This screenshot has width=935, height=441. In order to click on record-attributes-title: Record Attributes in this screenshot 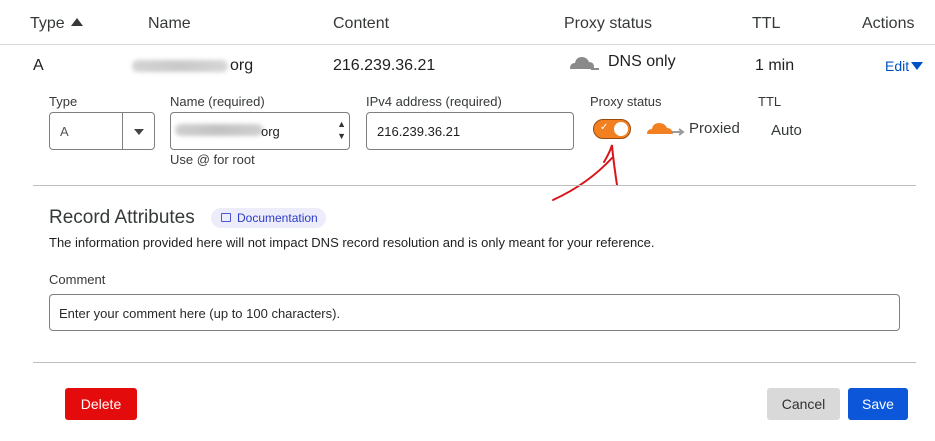, I will do `click(122, 217)`.